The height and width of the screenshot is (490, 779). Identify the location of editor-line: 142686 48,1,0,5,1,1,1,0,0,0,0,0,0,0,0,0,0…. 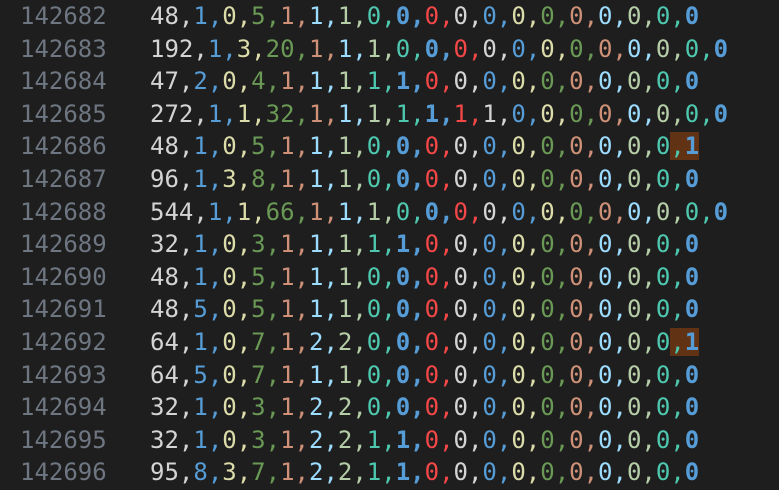
(389, 146).